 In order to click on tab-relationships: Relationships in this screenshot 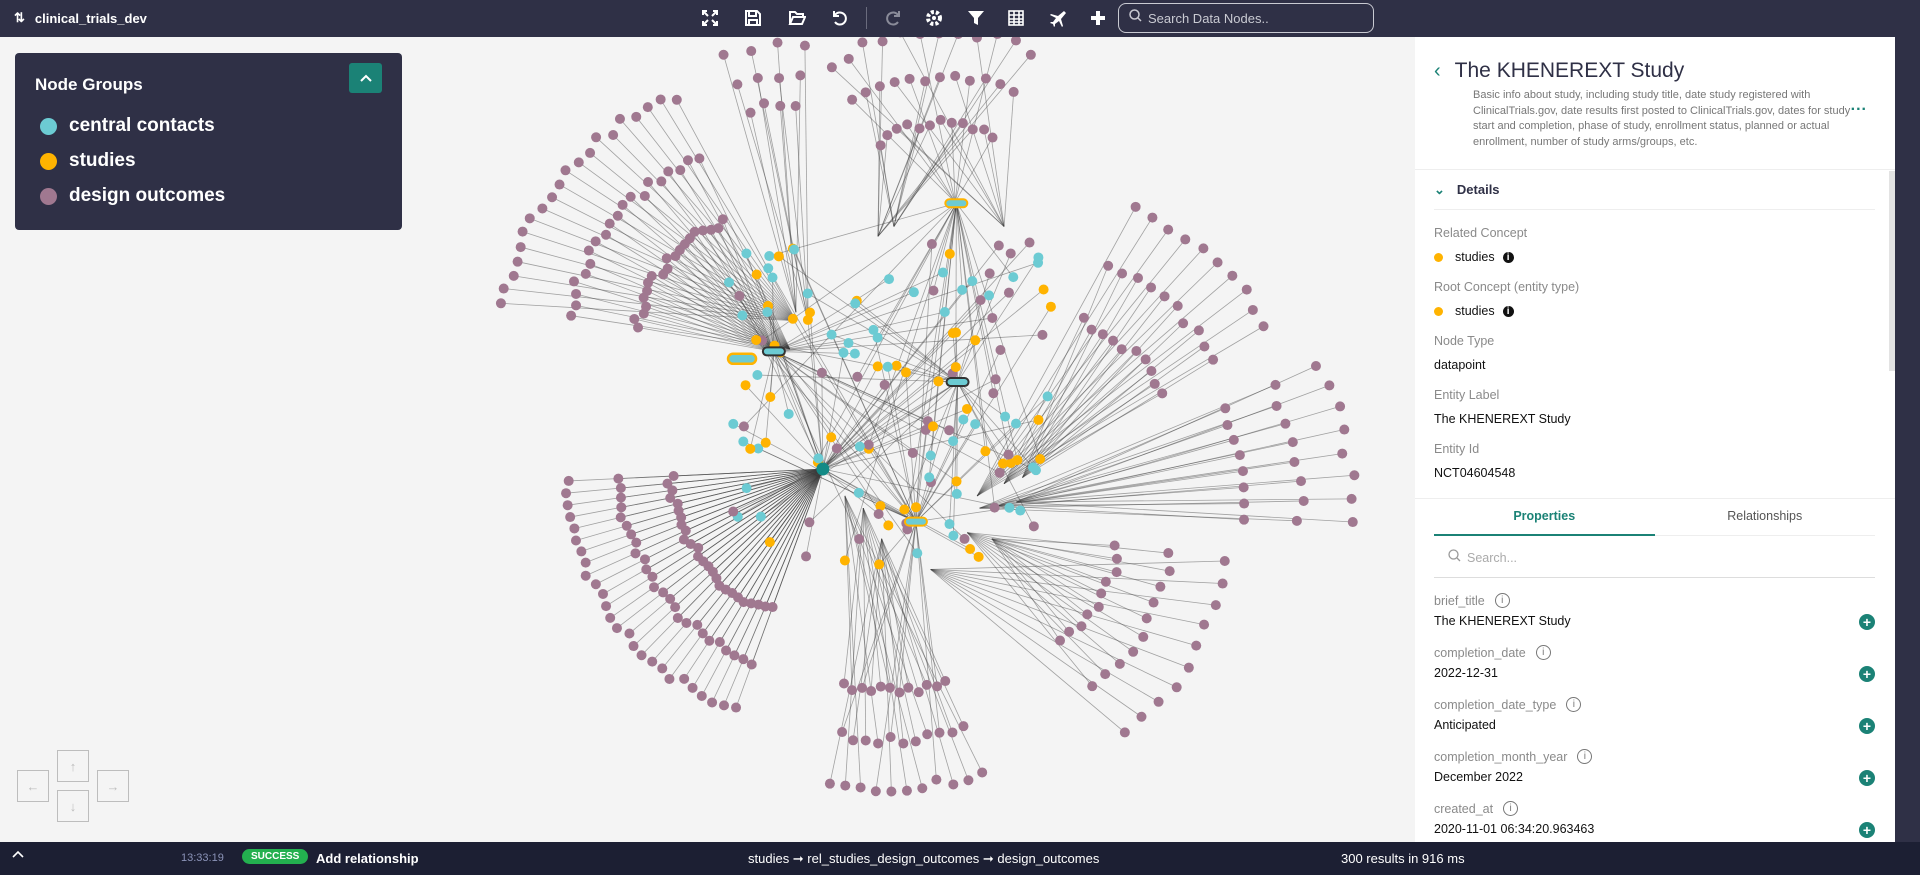, I will do `click(1764, 517)`.